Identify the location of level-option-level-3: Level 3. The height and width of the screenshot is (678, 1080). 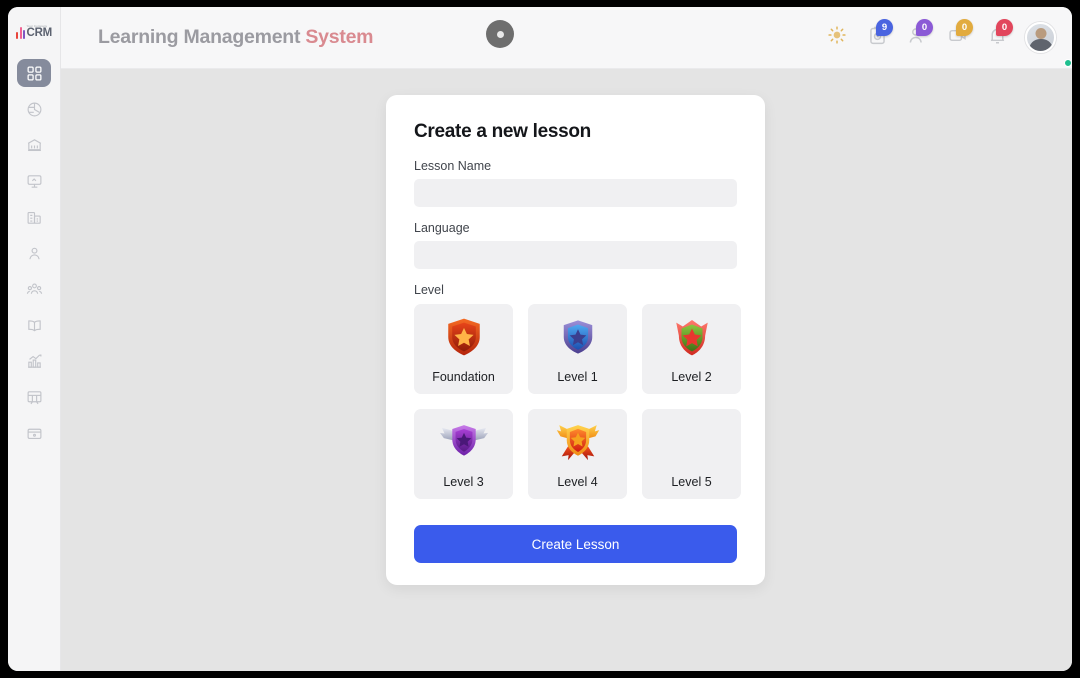
(463, 454).